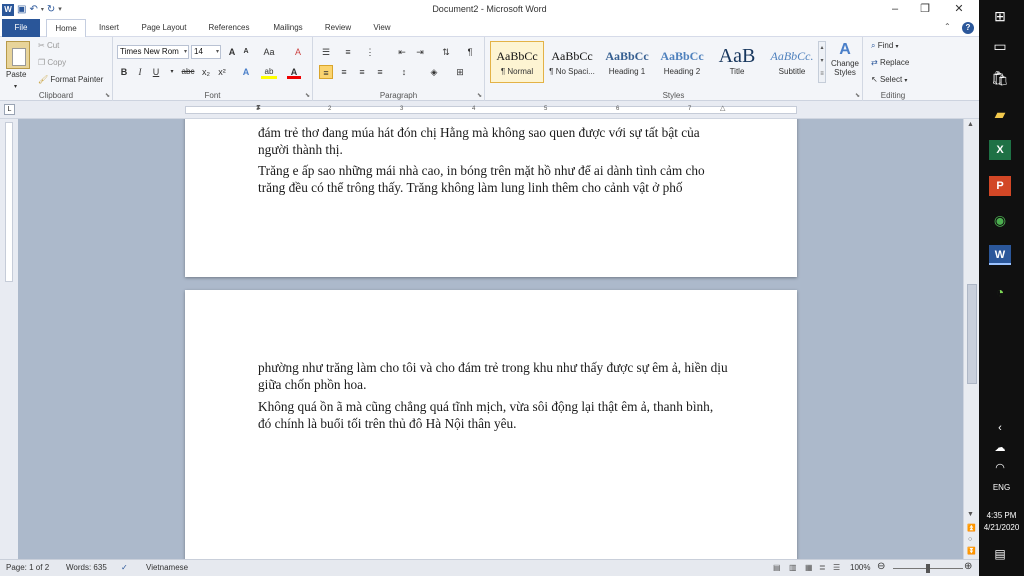  Describe the element at coordinates (1000, 448) in the screenshot. I see `cloud-battery-icon: ☁` at that location.